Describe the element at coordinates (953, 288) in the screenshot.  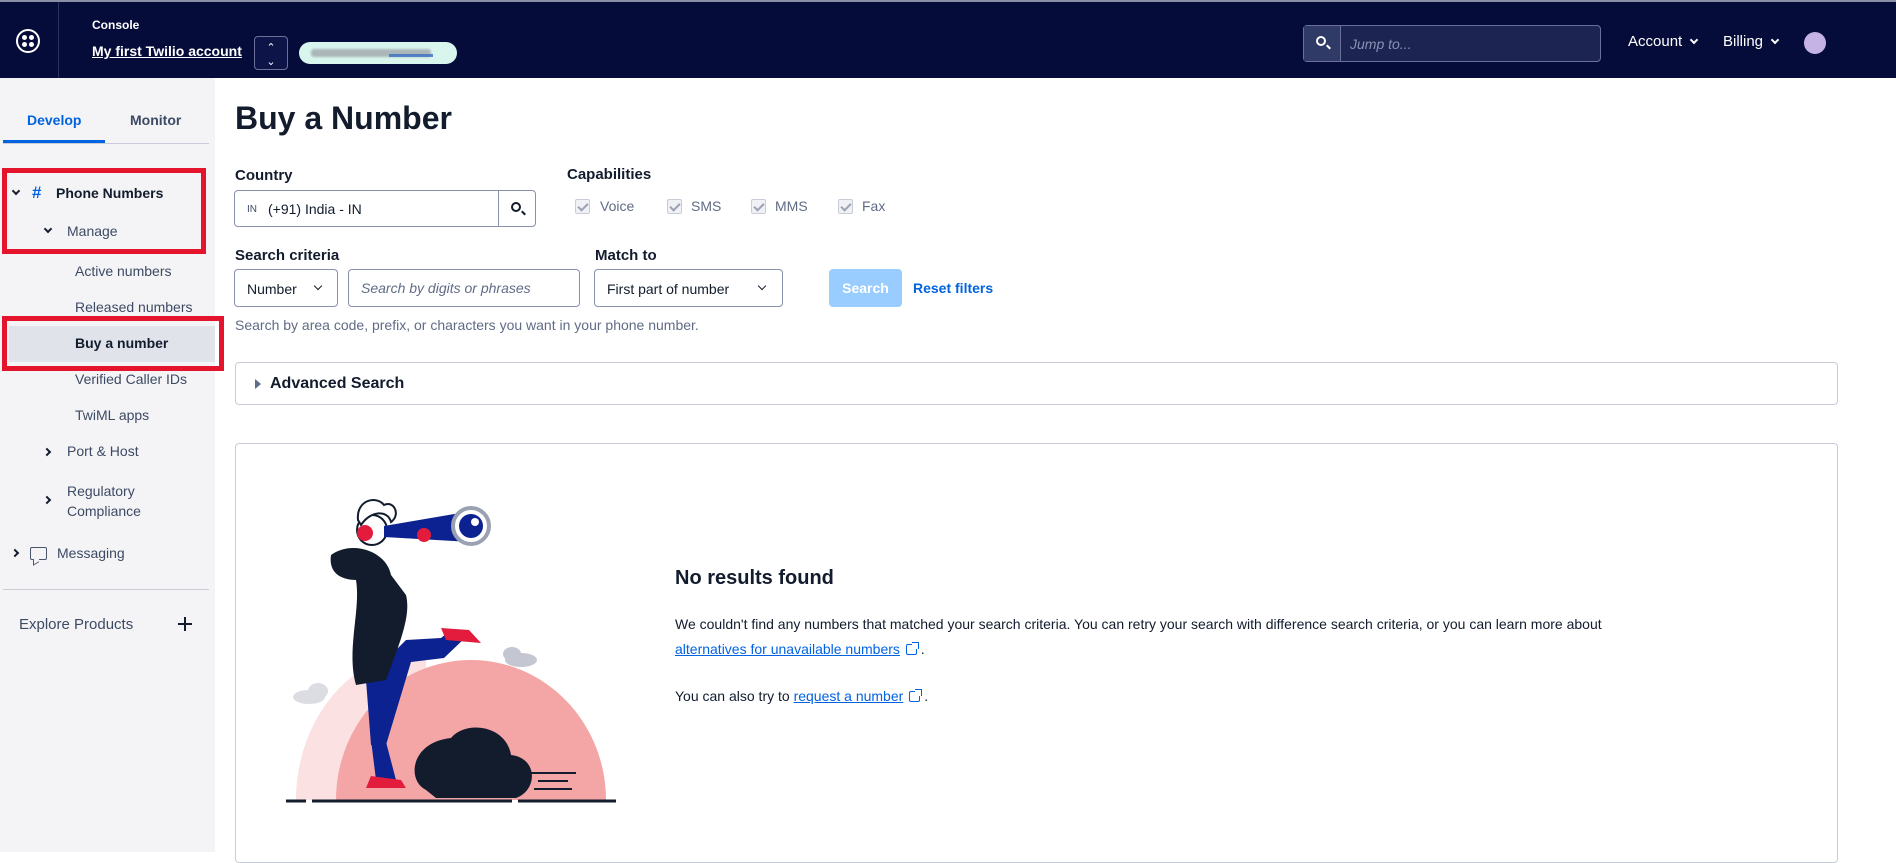
I see `reset-filters-link: Reset filters` at that location.